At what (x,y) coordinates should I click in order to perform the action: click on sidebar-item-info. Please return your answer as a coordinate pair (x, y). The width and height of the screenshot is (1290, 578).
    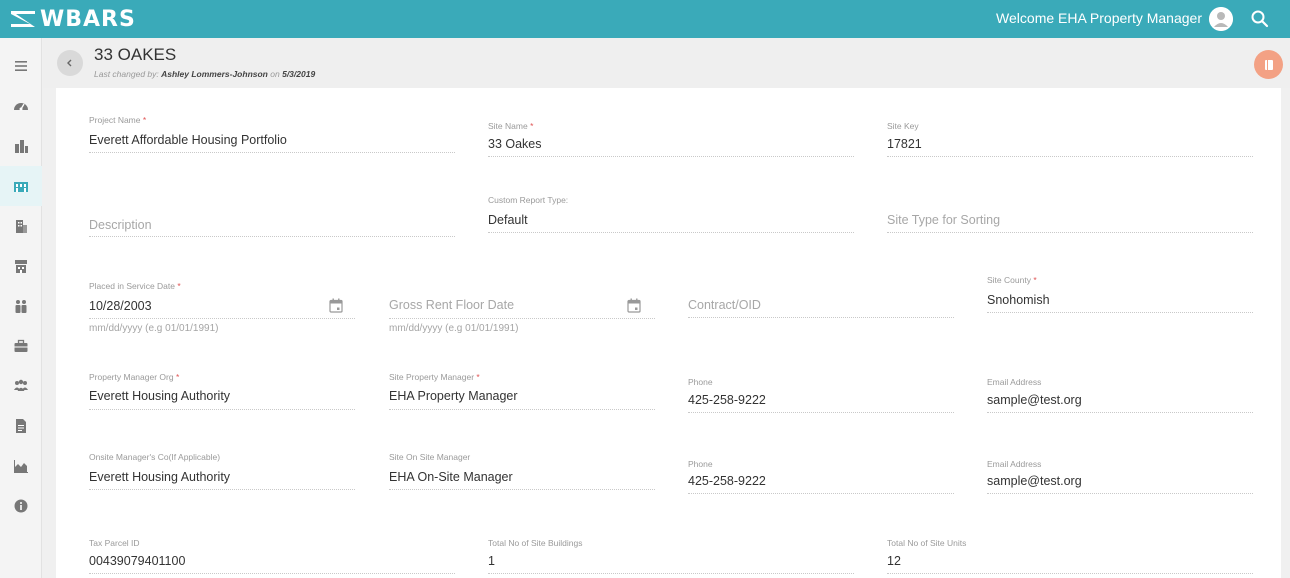
    Looking at the image, I should click on (21, 506).